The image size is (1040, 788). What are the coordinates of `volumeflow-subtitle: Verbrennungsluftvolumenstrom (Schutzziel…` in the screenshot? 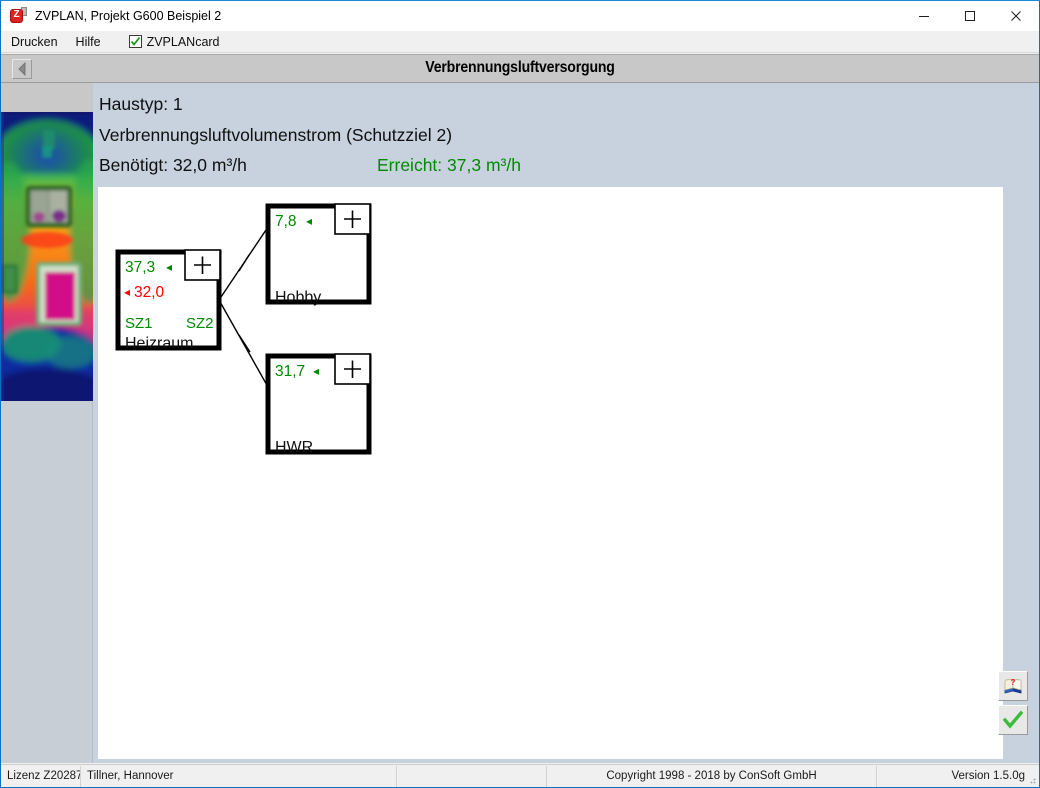 It's located at (276, 134).